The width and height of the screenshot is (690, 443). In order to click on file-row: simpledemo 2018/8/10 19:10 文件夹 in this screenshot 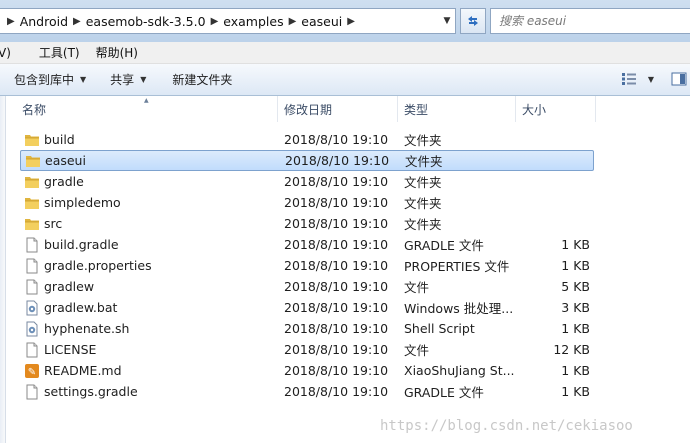, I will do `click(355, 202)`.